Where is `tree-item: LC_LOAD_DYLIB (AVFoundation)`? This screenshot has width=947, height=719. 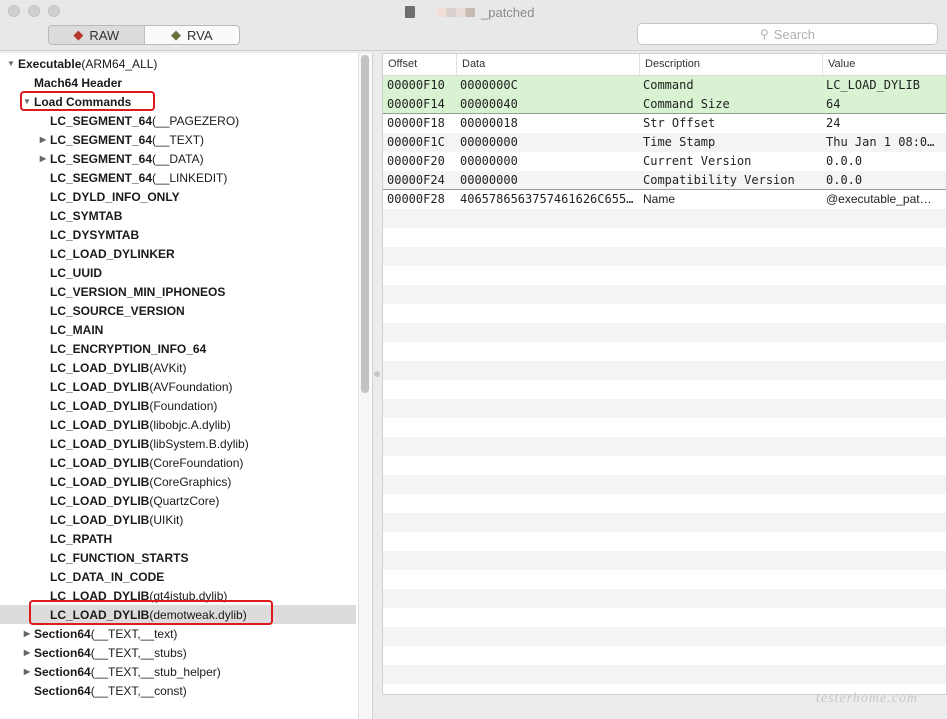 tree-item: LC_LOAD_DYLIB (AVFoundation) is located at coordinates (178, 386).